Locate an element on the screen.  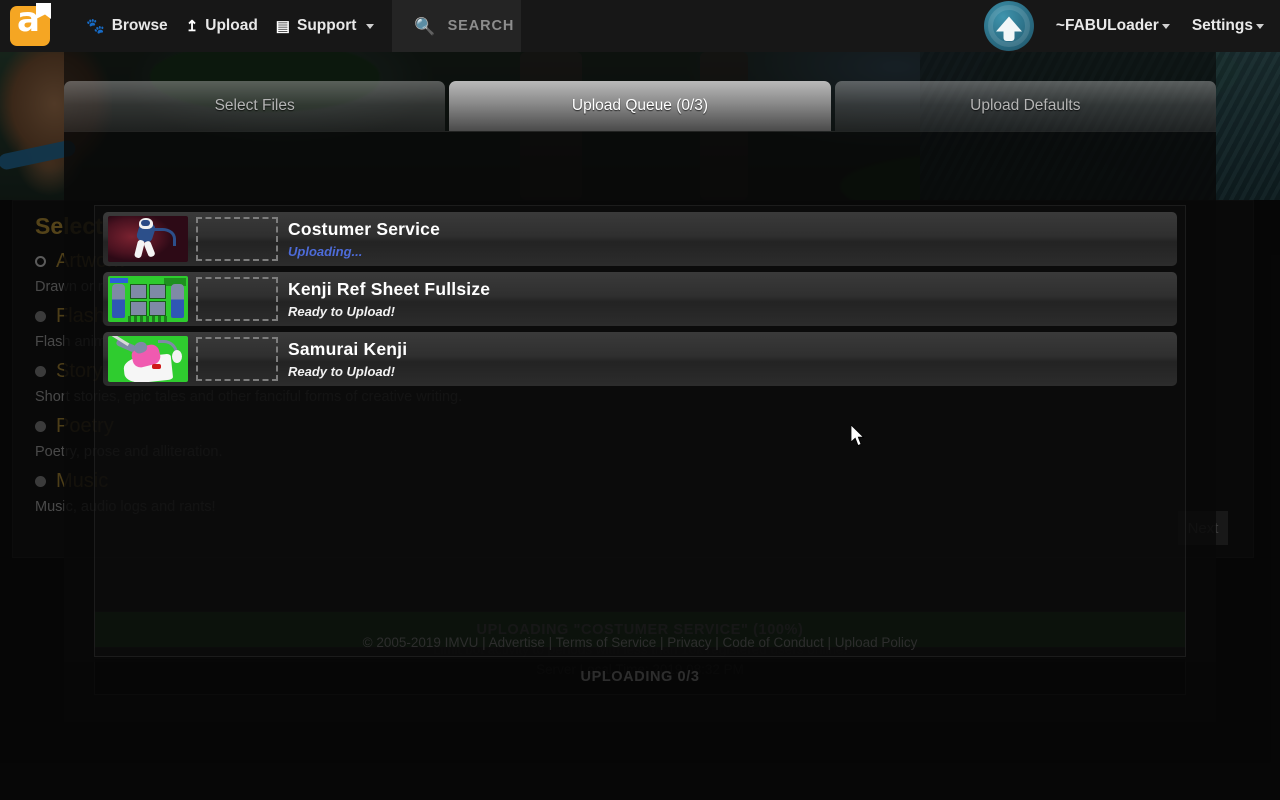
nav-links: 🐾 Browse ↥ Upload ▤ Support is located at coordinates (230, 26).